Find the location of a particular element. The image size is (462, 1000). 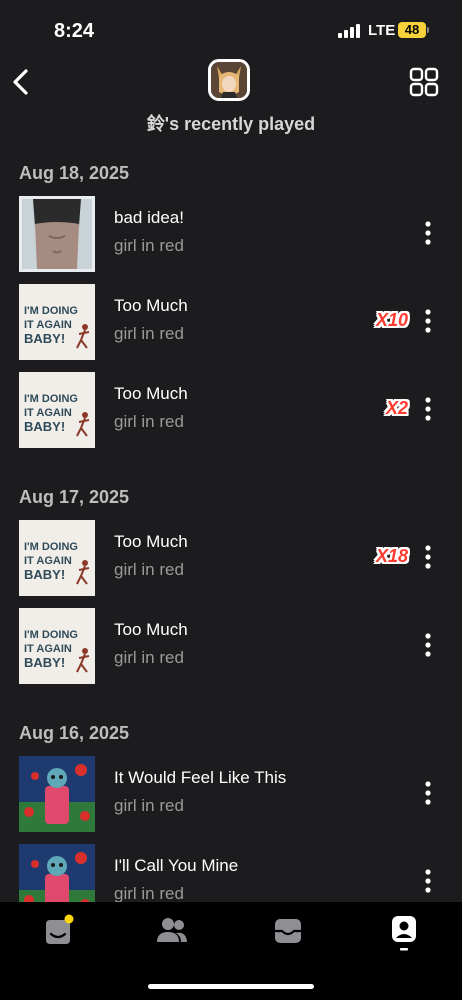

status-bar: 8:24 LTE 48 is located at coordinates (231, 28).